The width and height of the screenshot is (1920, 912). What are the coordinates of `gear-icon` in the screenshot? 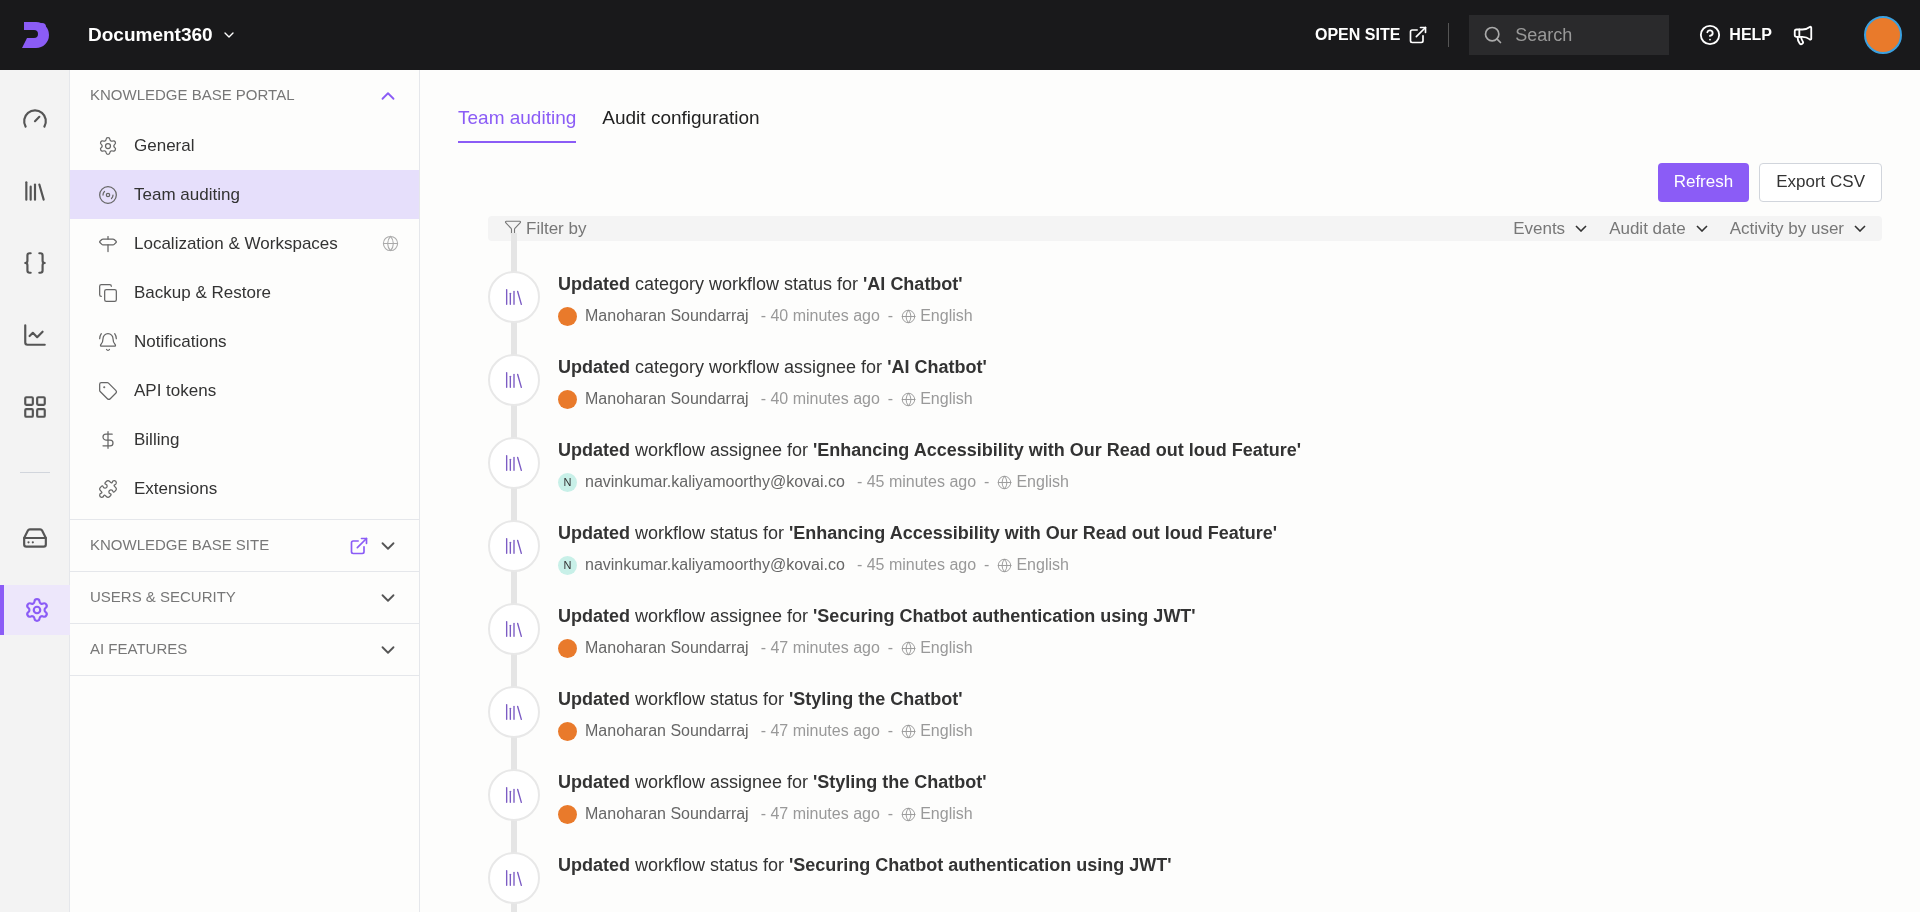 It's located at (108, 145).